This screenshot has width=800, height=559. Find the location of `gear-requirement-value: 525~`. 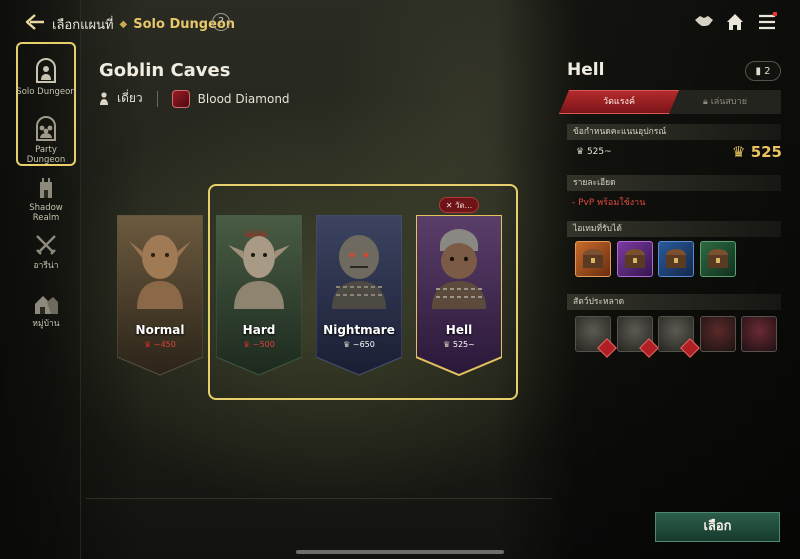

gear-requirement-value: 525~ is located at coordinates (599, 152).